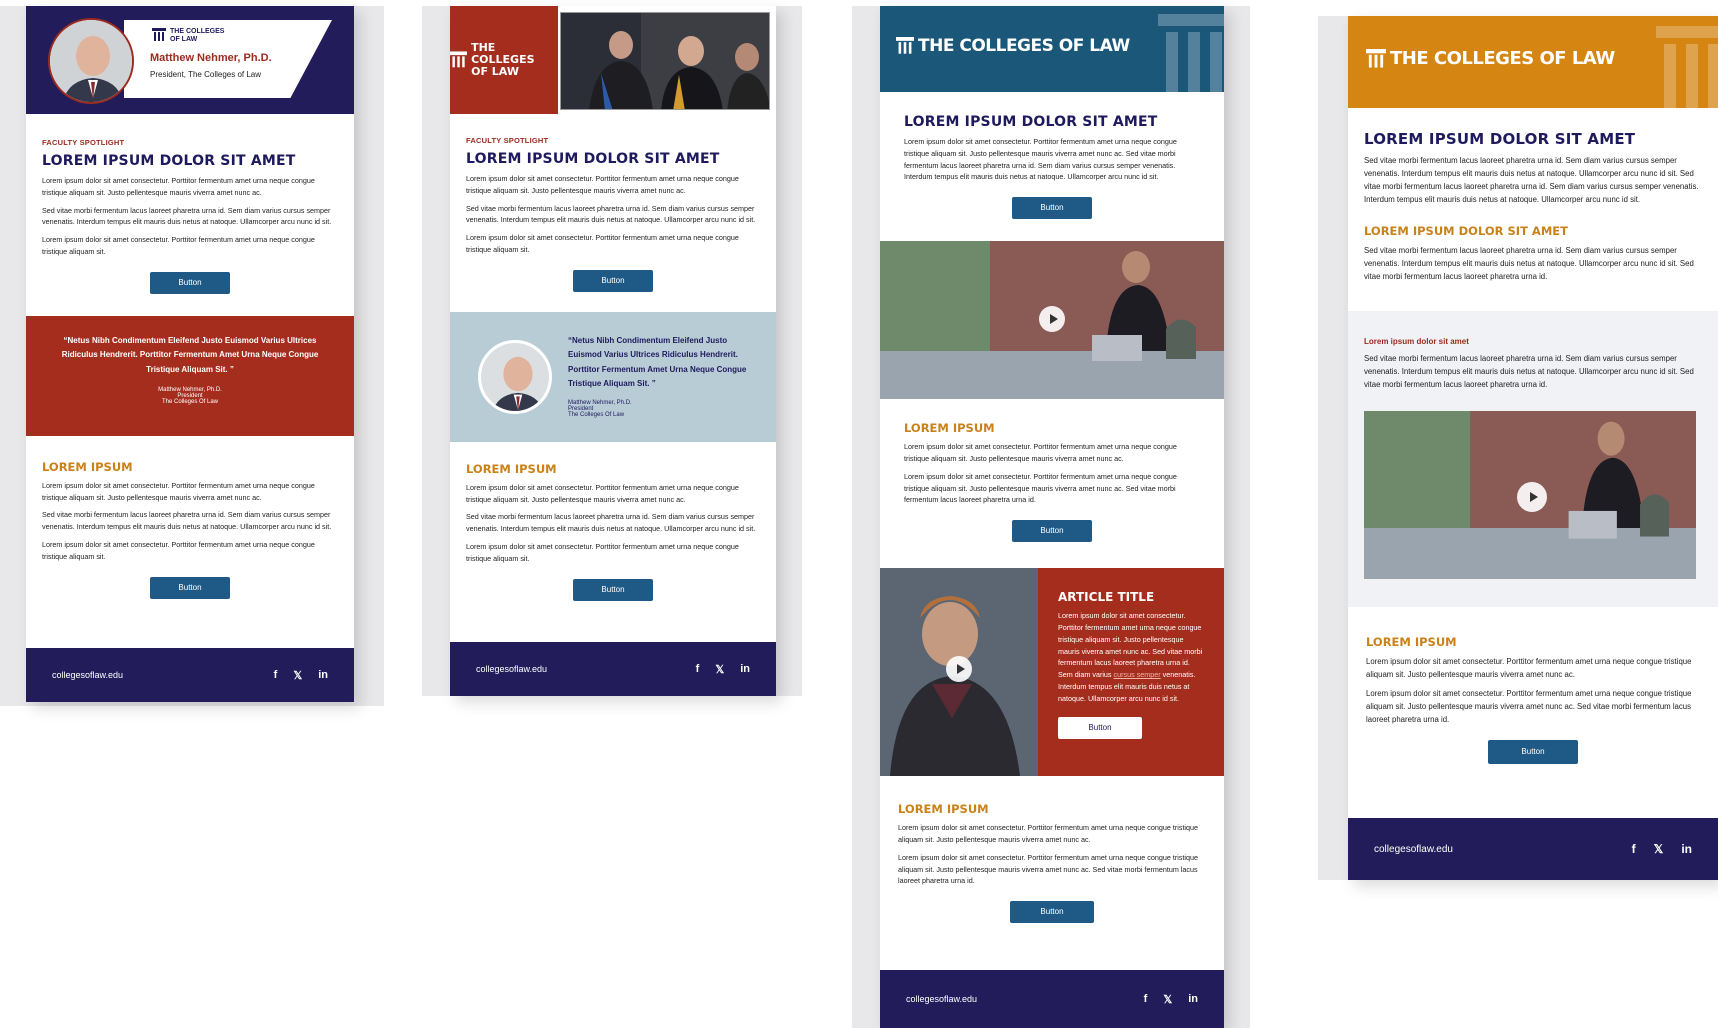 The width and height of the screenshot is (1718, 1028). What do you see at coordinates (1416, 341) in the screenshot?
I see `eyebrow: Lorem ipsum dolor sit amet` at bounding box center [1416, 341].